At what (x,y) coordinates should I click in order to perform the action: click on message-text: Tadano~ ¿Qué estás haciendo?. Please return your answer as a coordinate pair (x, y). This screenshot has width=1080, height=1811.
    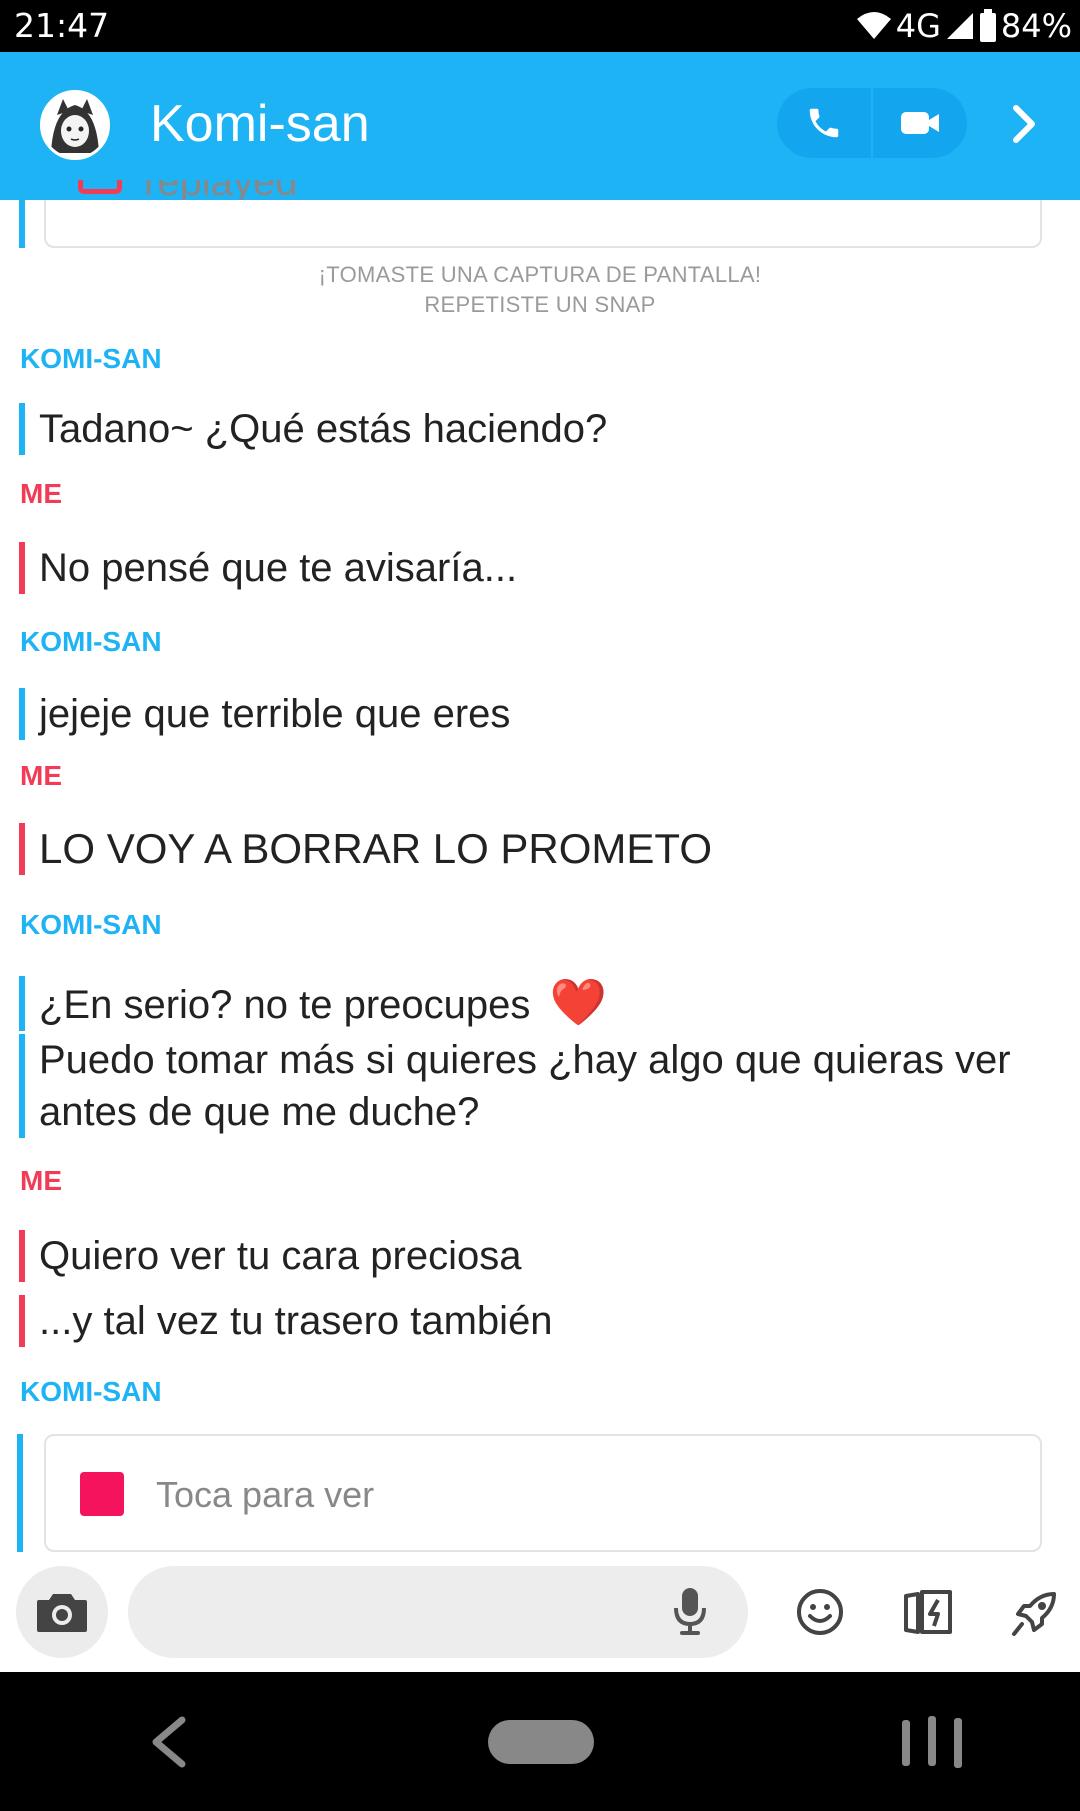
    Looking at the image, I should click on (323, 429).